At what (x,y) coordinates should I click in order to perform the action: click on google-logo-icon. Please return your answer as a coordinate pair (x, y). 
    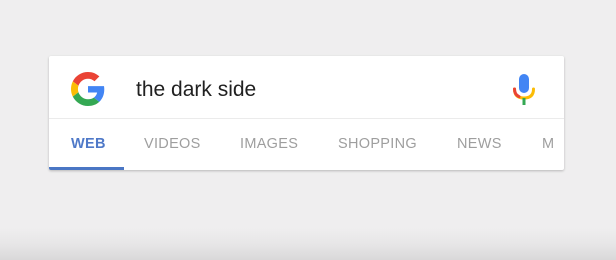
    Looking at the image, I should click on (88, 89).